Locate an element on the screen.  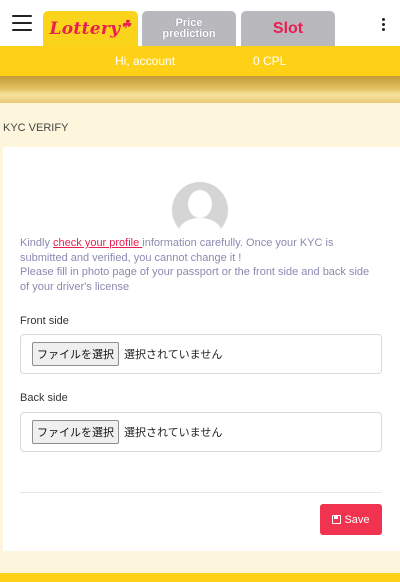
bottom-bar is located at coordinates (200, 577).